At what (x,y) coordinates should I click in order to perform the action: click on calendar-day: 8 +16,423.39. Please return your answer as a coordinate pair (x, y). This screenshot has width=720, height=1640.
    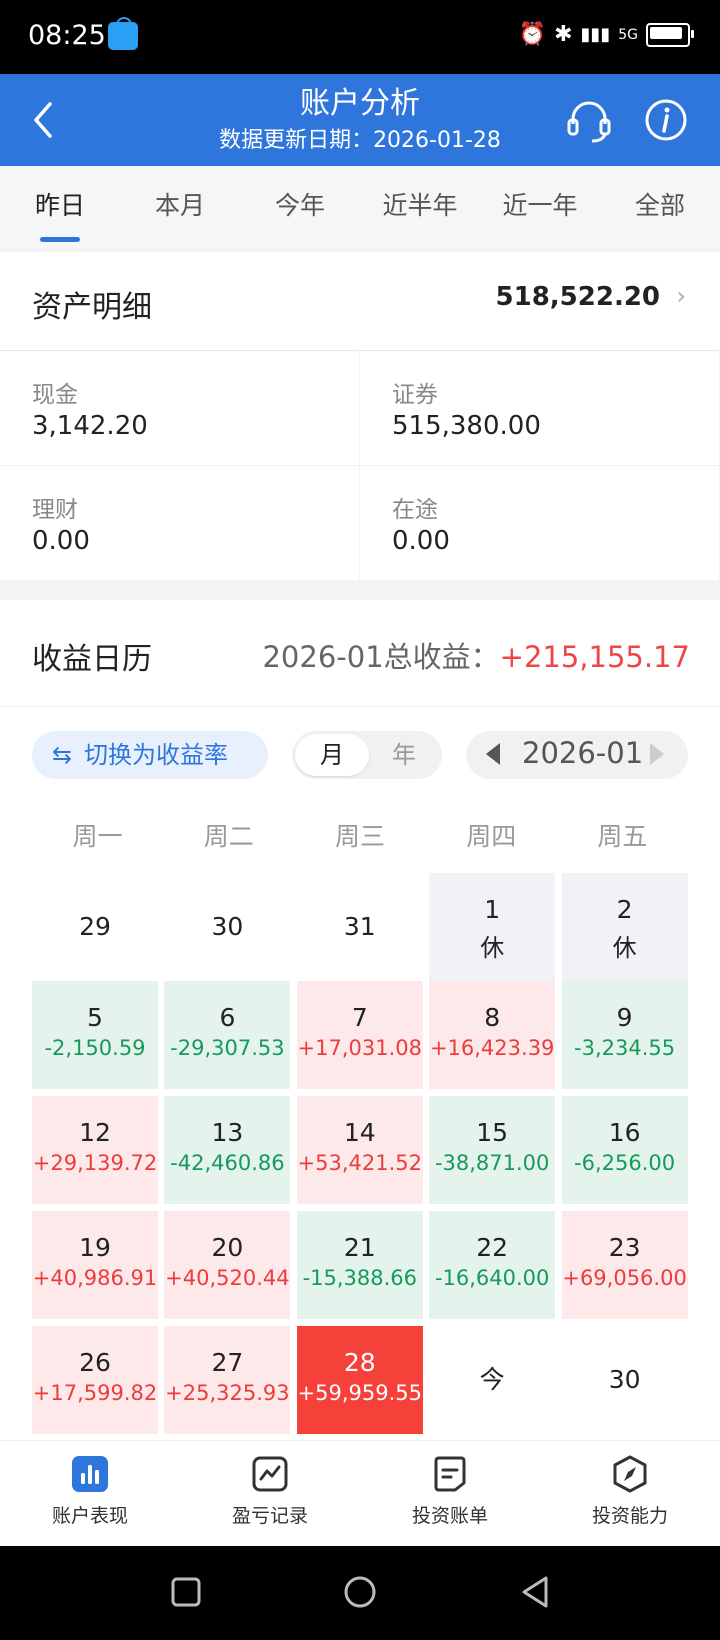
    Looking at the image, I should click on (492, 1035).